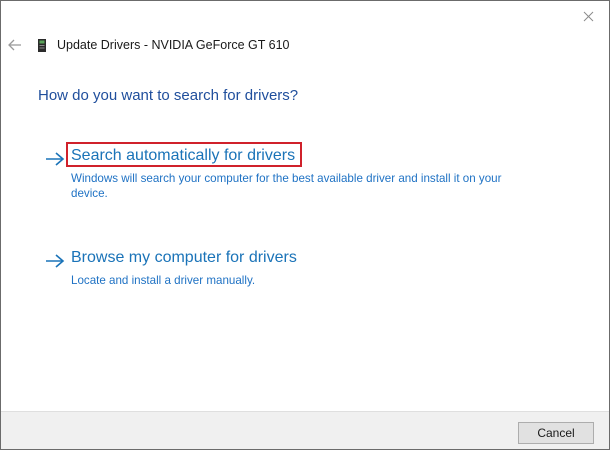 The height and width of the screenshot is (450, 610). Describe the element at coordinates (173, 45) in the screenshot. I see `window-title: Update Drivers - NVIDIA GeForce GT 610` at that location.